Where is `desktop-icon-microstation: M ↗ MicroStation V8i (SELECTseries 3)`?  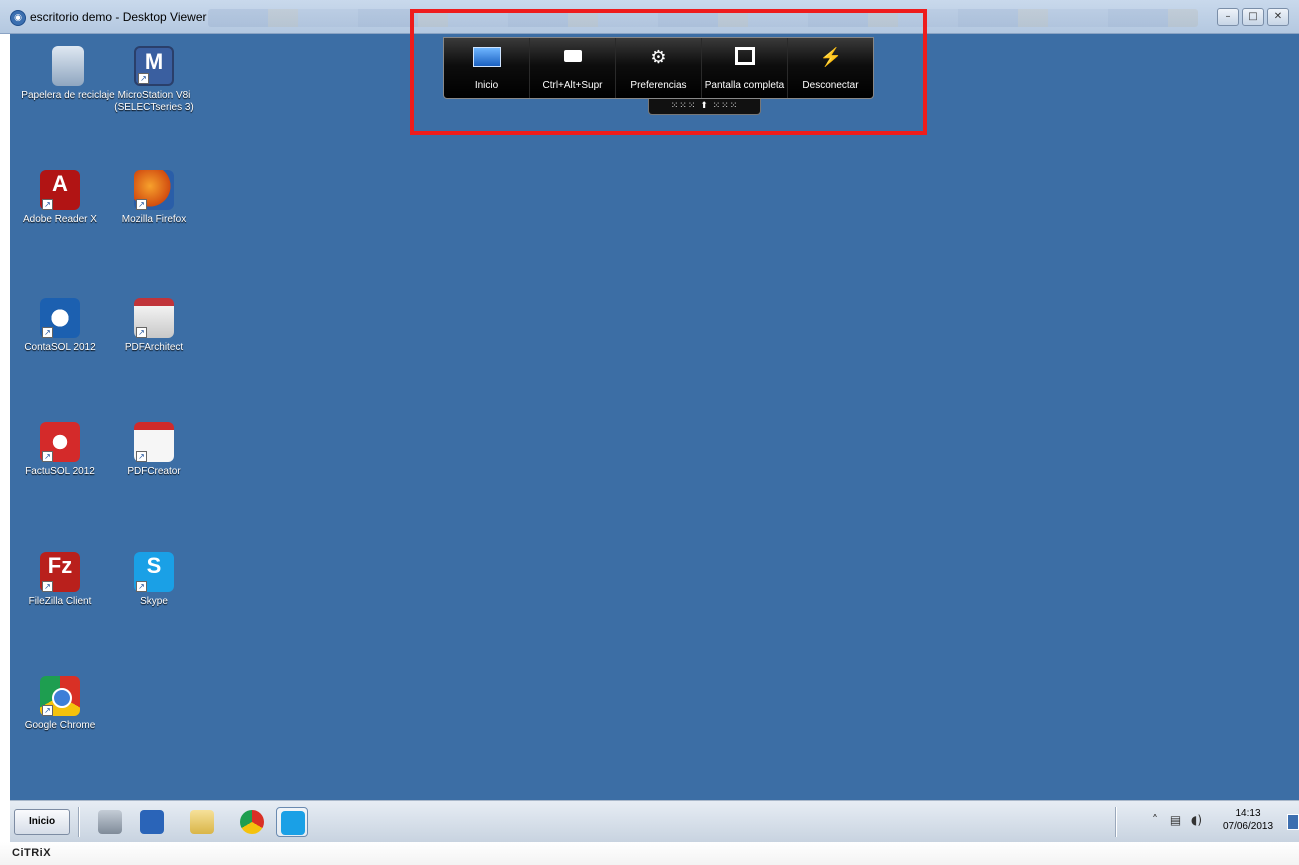
desktop-icon-microstation: M ↗ MicroStation V8i (SELECTseries 3) is located at coordinates (154, 80).